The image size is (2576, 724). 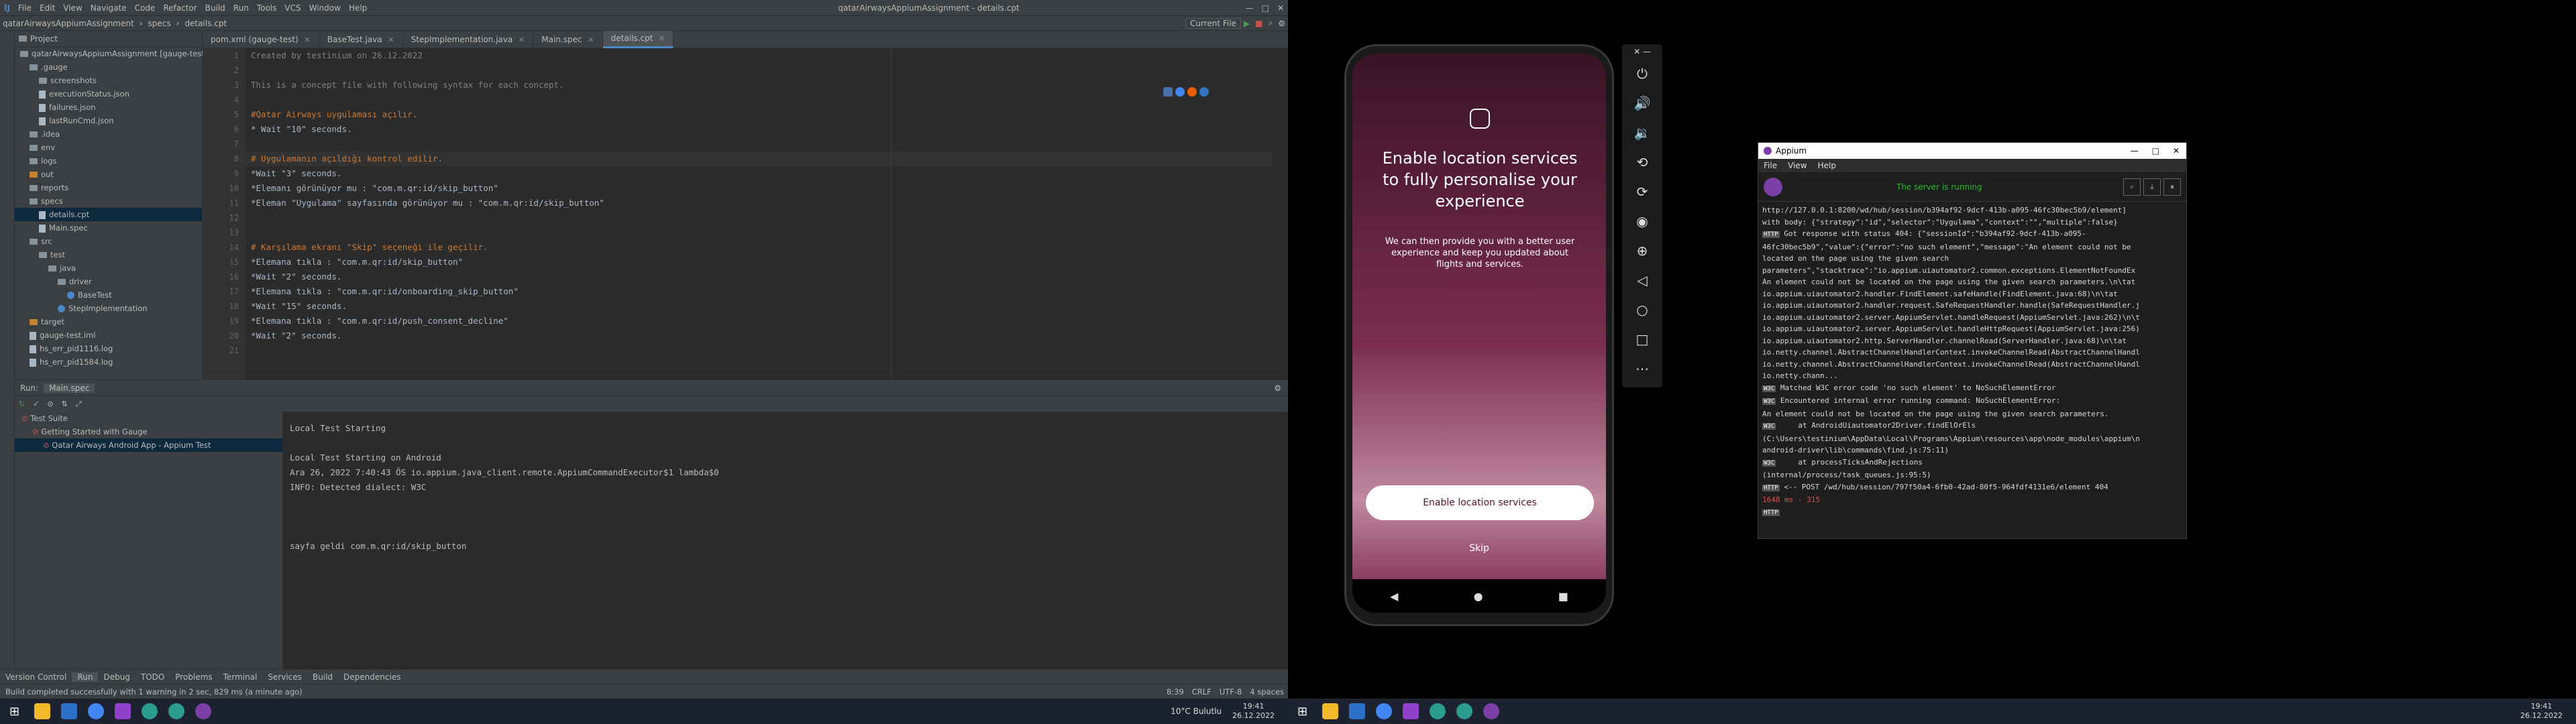 I want to click on menu-item: Refactor, so click(x=180, y=8).